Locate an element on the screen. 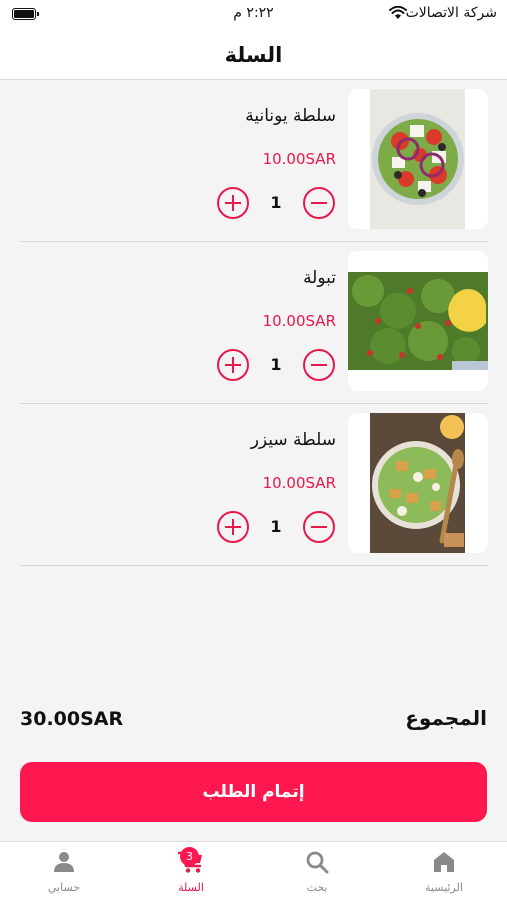 This screenshot has height=900, width=507. total-value: 30.00SAR is located at coordinates (72, 719).